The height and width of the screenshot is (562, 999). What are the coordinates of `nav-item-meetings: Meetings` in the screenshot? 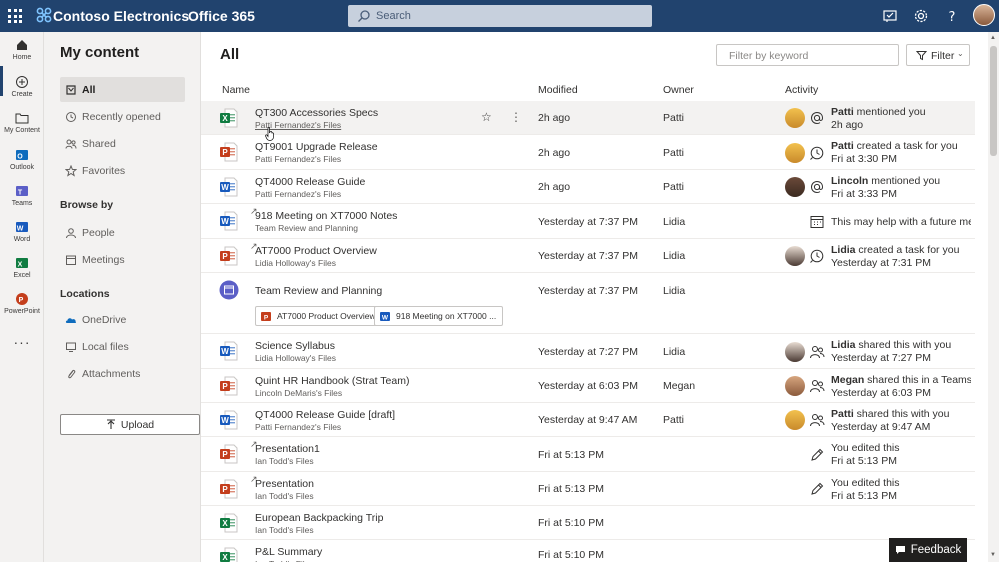 It's located at (122, 259).